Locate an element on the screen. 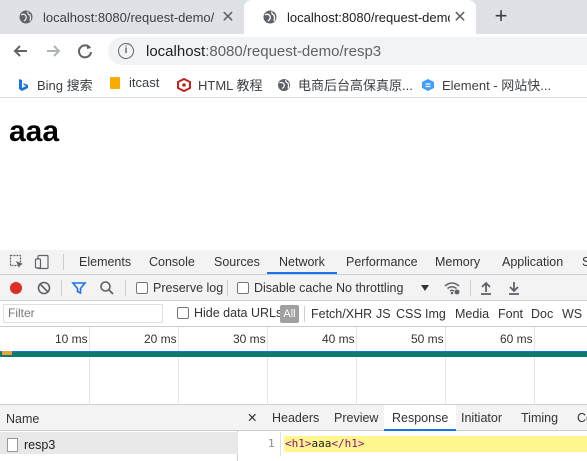 The image size is (587, 461). element-icon is located at coordinates (428, 84).